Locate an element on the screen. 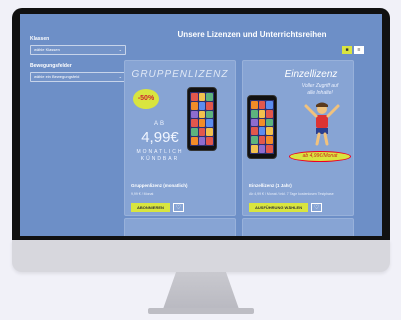 This screenshot has height=320, width=401. klassen-label: Klassen is located at coordinates (40, 39).